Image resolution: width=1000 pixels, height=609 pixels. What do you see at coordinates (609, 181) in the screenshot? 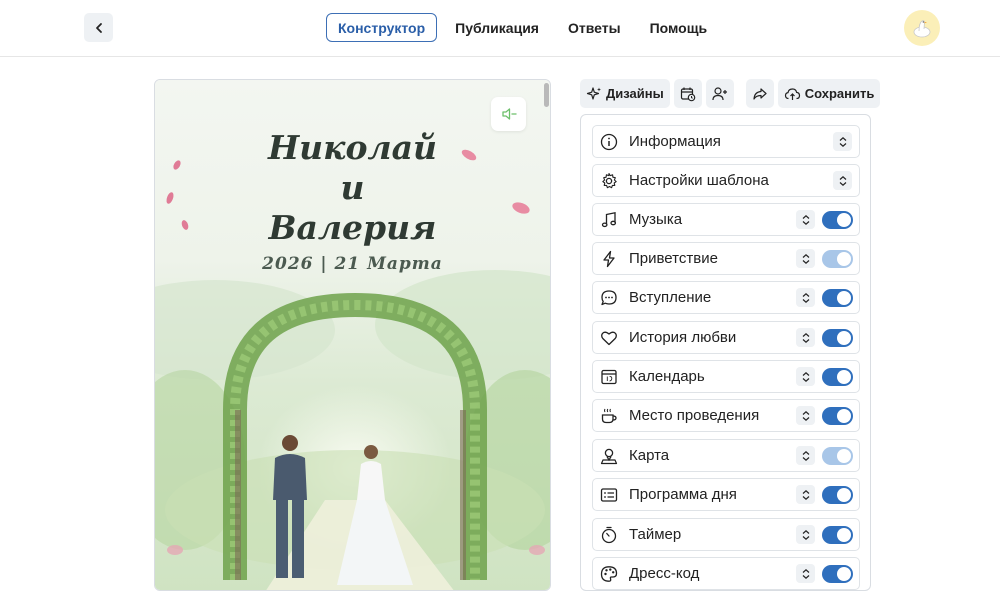
I see `gear-icon` at bounding box center [609, 181].